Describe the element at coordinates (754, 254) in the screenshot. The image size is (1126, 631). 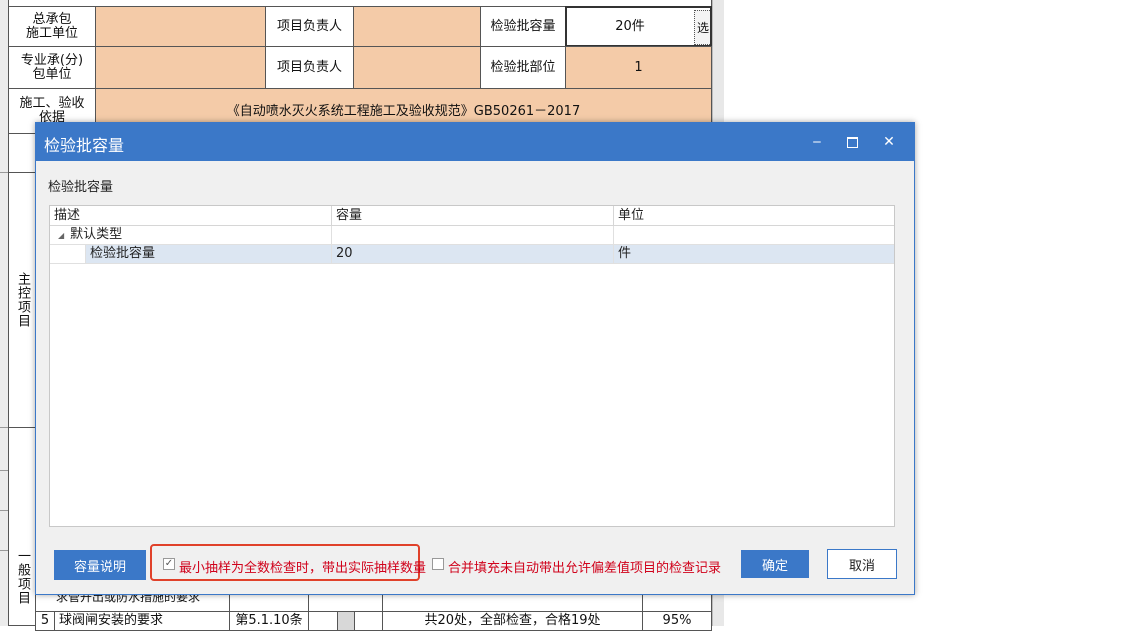
I see `unit-cell: 件` at that location.